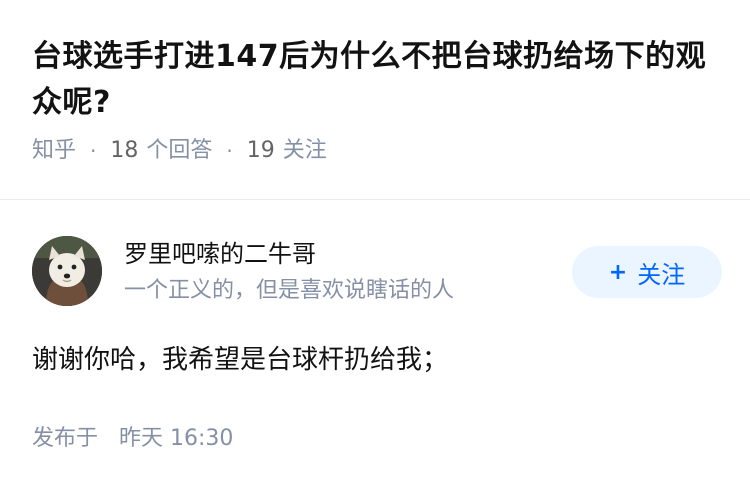 Image resolution: width=750 pixels, height=490 pixels. I want to click on followers-label: 关注, so click(304, 150).